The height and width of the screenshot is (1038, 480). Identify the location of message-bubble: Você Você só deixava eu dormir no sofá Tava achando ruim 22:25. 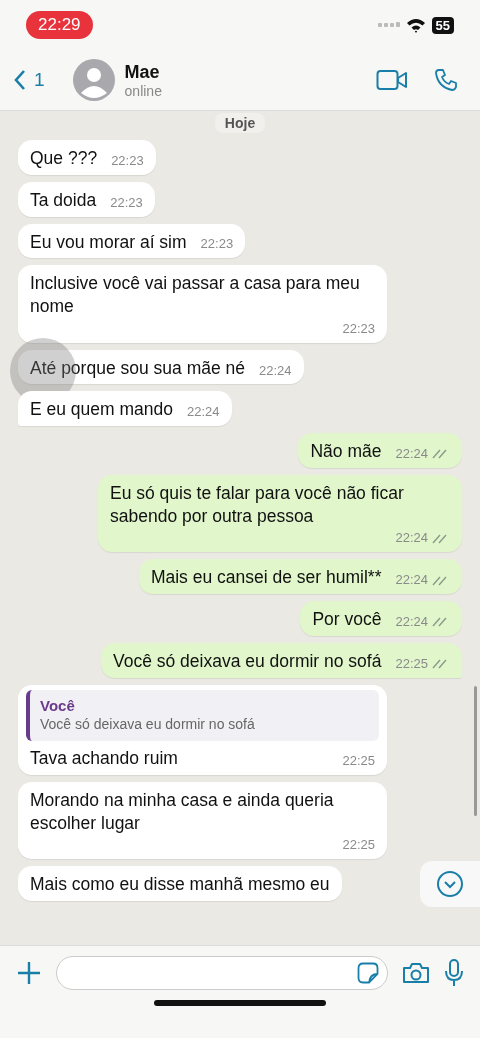
(202, 729).